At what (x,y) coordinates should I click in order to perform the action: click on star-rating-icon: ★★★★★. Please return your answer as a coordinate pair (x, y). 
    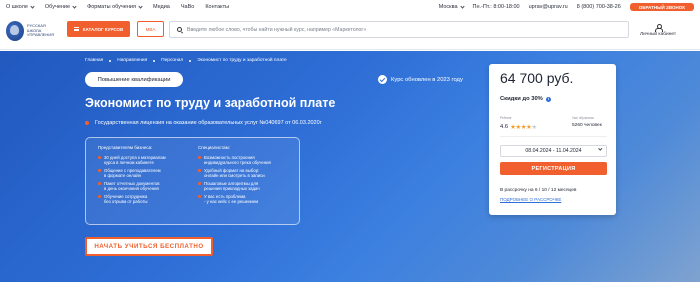
    Looking at the image, I should click on (523, 127).